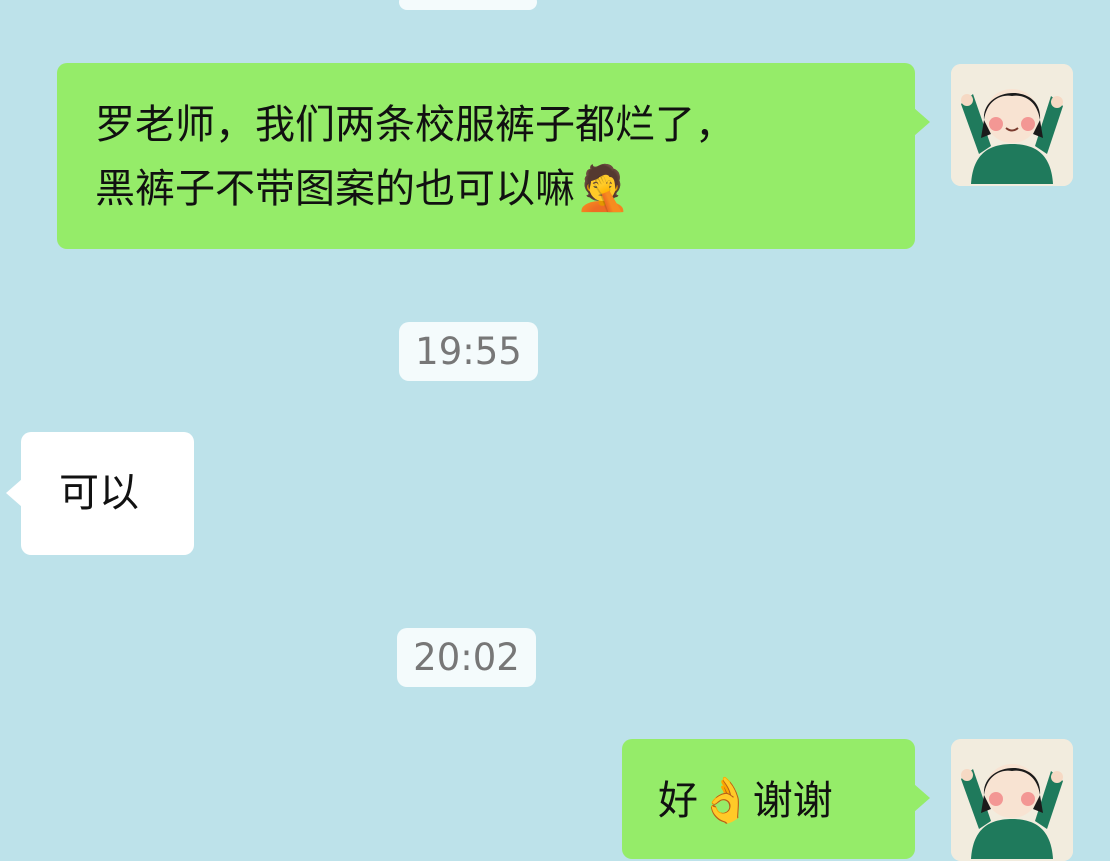  I want to click on message-text-line: 黑裤子不带图案的也可以嘛🤦, so click(495, 189).